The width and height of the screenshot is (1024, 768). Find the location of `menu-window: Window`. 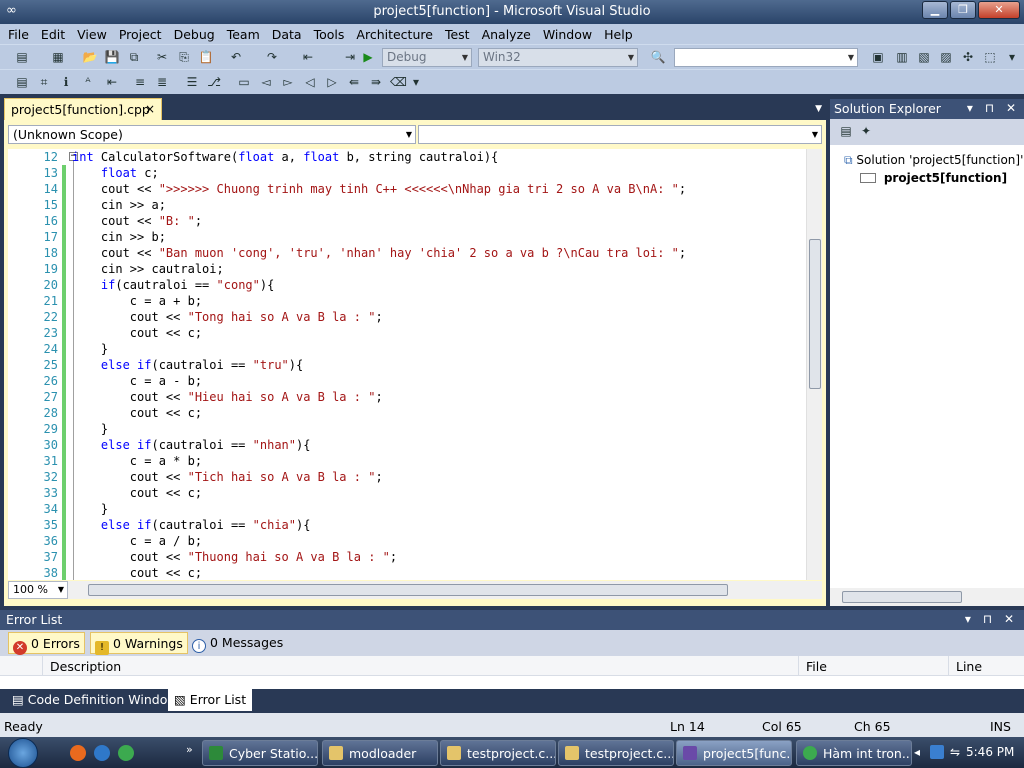

menu-window: Window is located at coordinates (567, 34).